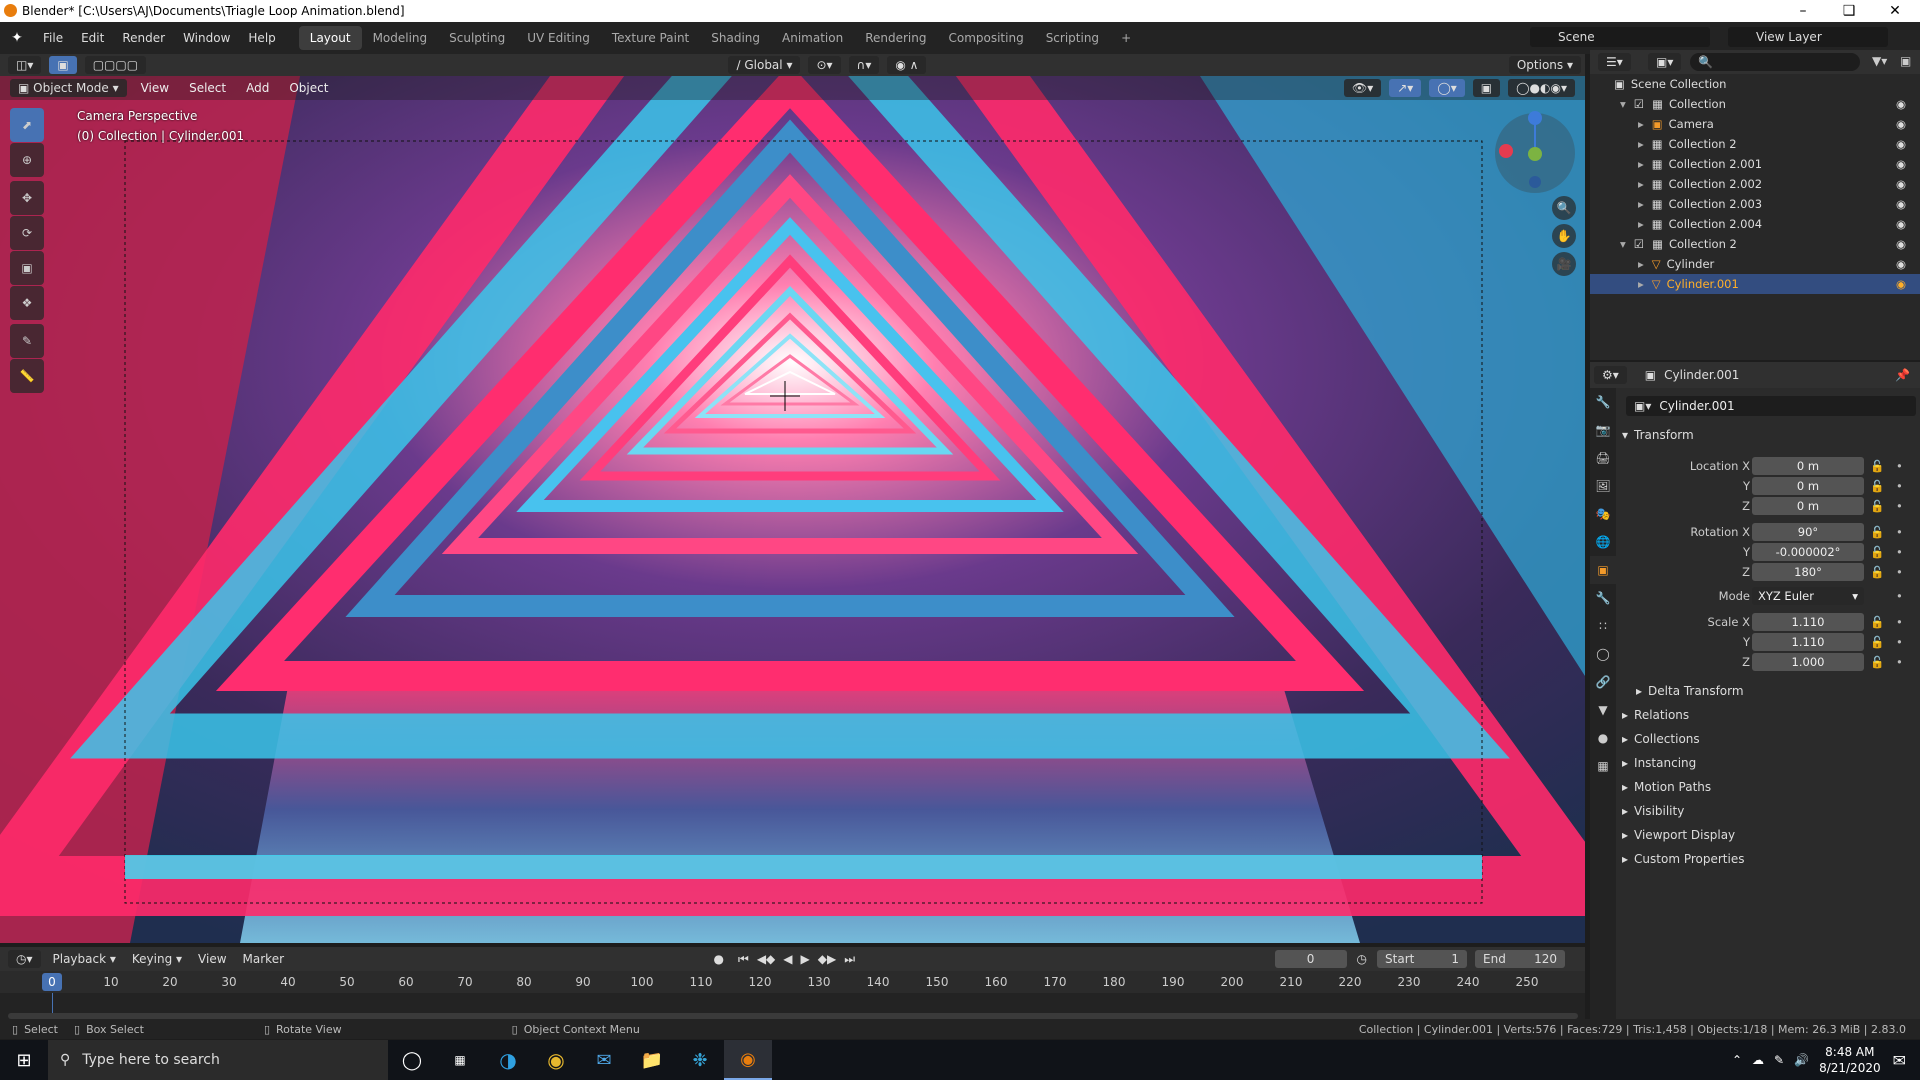 The image size is (1920, 1080). I want to click on custom-properties-panel-header: ▸ Custom Properties, so click(1768, 859).